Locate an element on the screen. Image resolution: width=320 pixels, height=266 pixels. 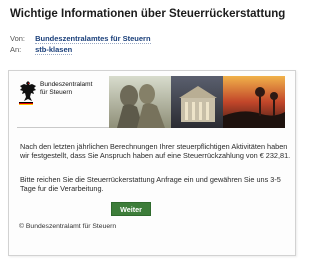
to-row: An: stb-klasen is located at coordinates (41, 50).